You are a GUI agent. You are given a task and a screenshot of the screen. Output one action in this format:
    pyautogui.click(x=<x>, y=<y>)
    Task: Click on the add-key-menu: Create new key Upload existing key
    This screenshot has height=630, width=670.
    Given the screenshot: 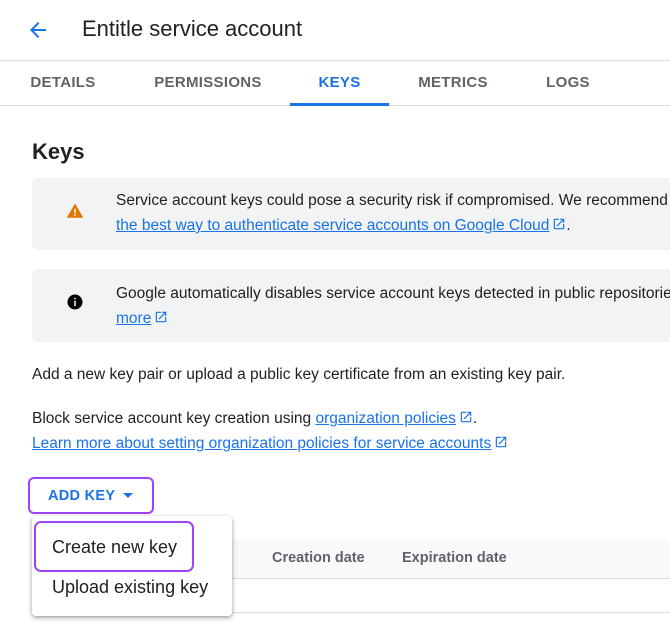 What is the action you would take?
    pyautogui.click(x=132, y=566)
    